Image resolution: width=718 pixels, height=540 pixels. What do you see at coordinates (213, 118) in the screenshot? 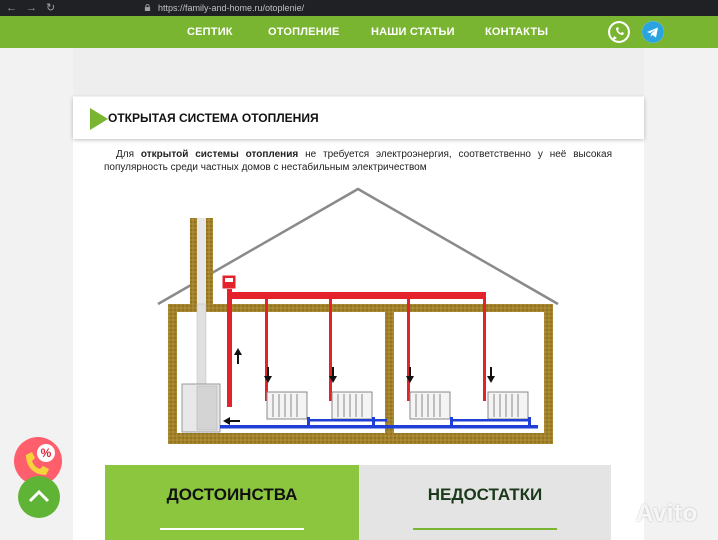
I see `section-title: ОТКРЫТАЯ СИСТЕМА ОТОПЛЕНИЯ` at bounding box center [213, 118].